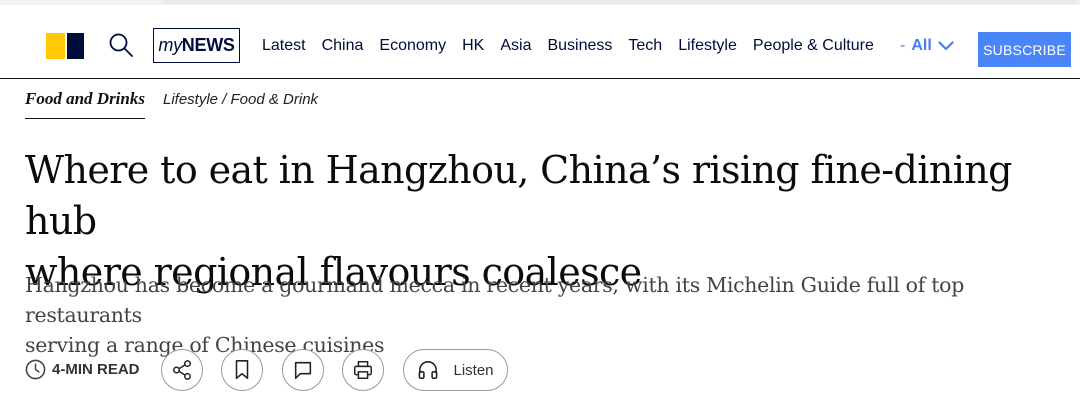  I want to click on bookmark-icon, so click(242, 370).